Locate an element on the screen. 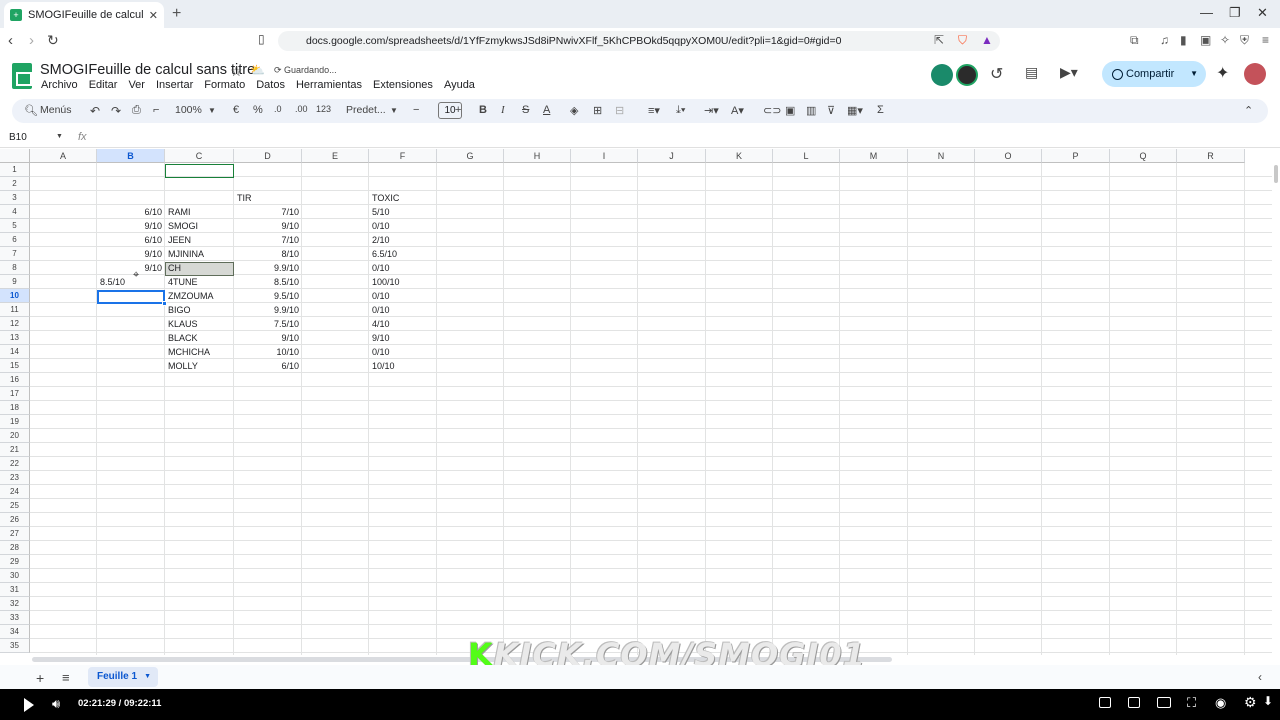  cell-d5: 9/10 is located at coordinates (268, 226).